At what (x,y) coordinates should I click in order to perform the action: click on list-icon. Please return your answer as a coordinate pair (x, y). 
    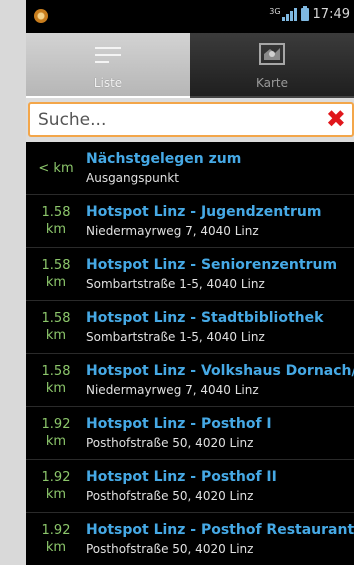
    Looking at the image, I should click on (108, 55).